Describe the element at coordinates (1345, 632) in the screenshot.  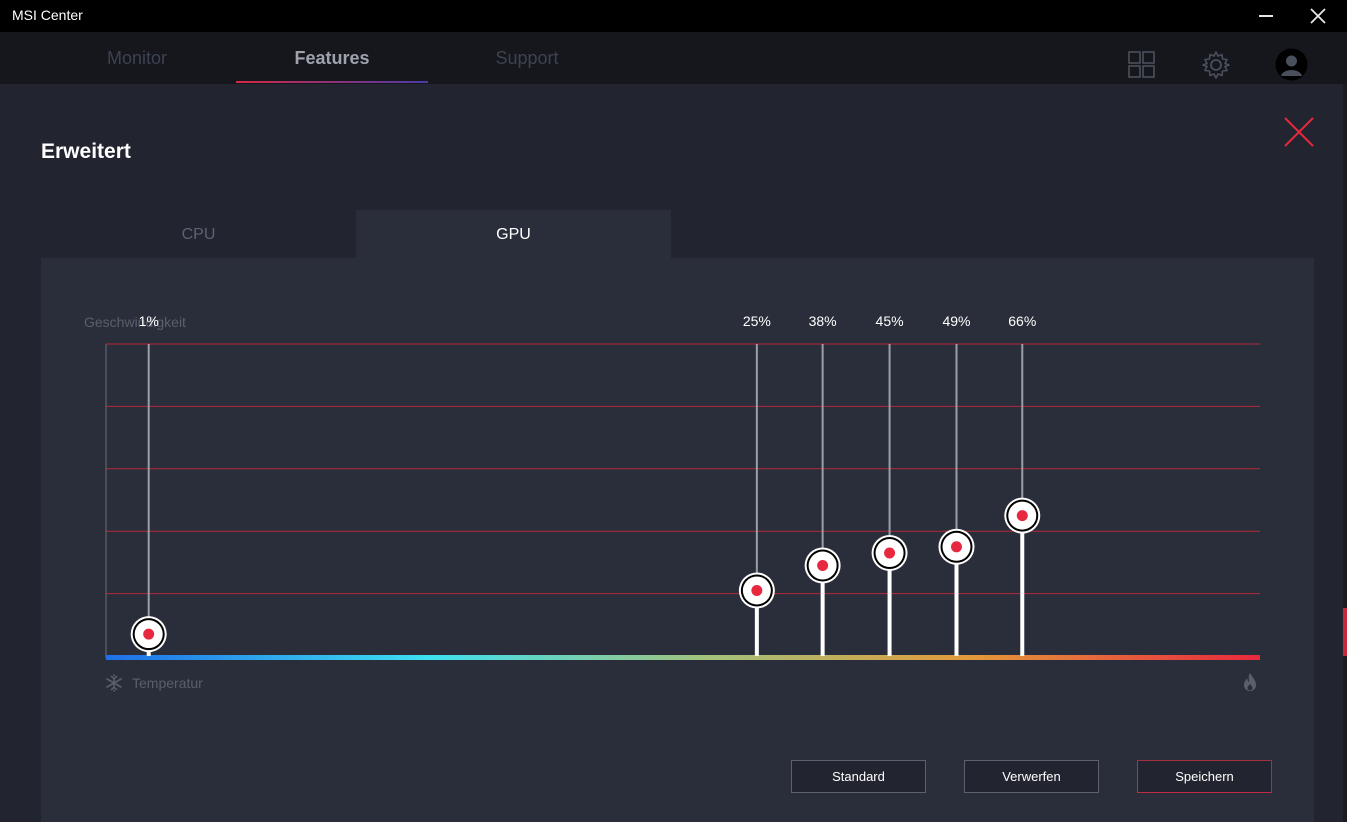
I see `scrollbar-thumb` at that location.